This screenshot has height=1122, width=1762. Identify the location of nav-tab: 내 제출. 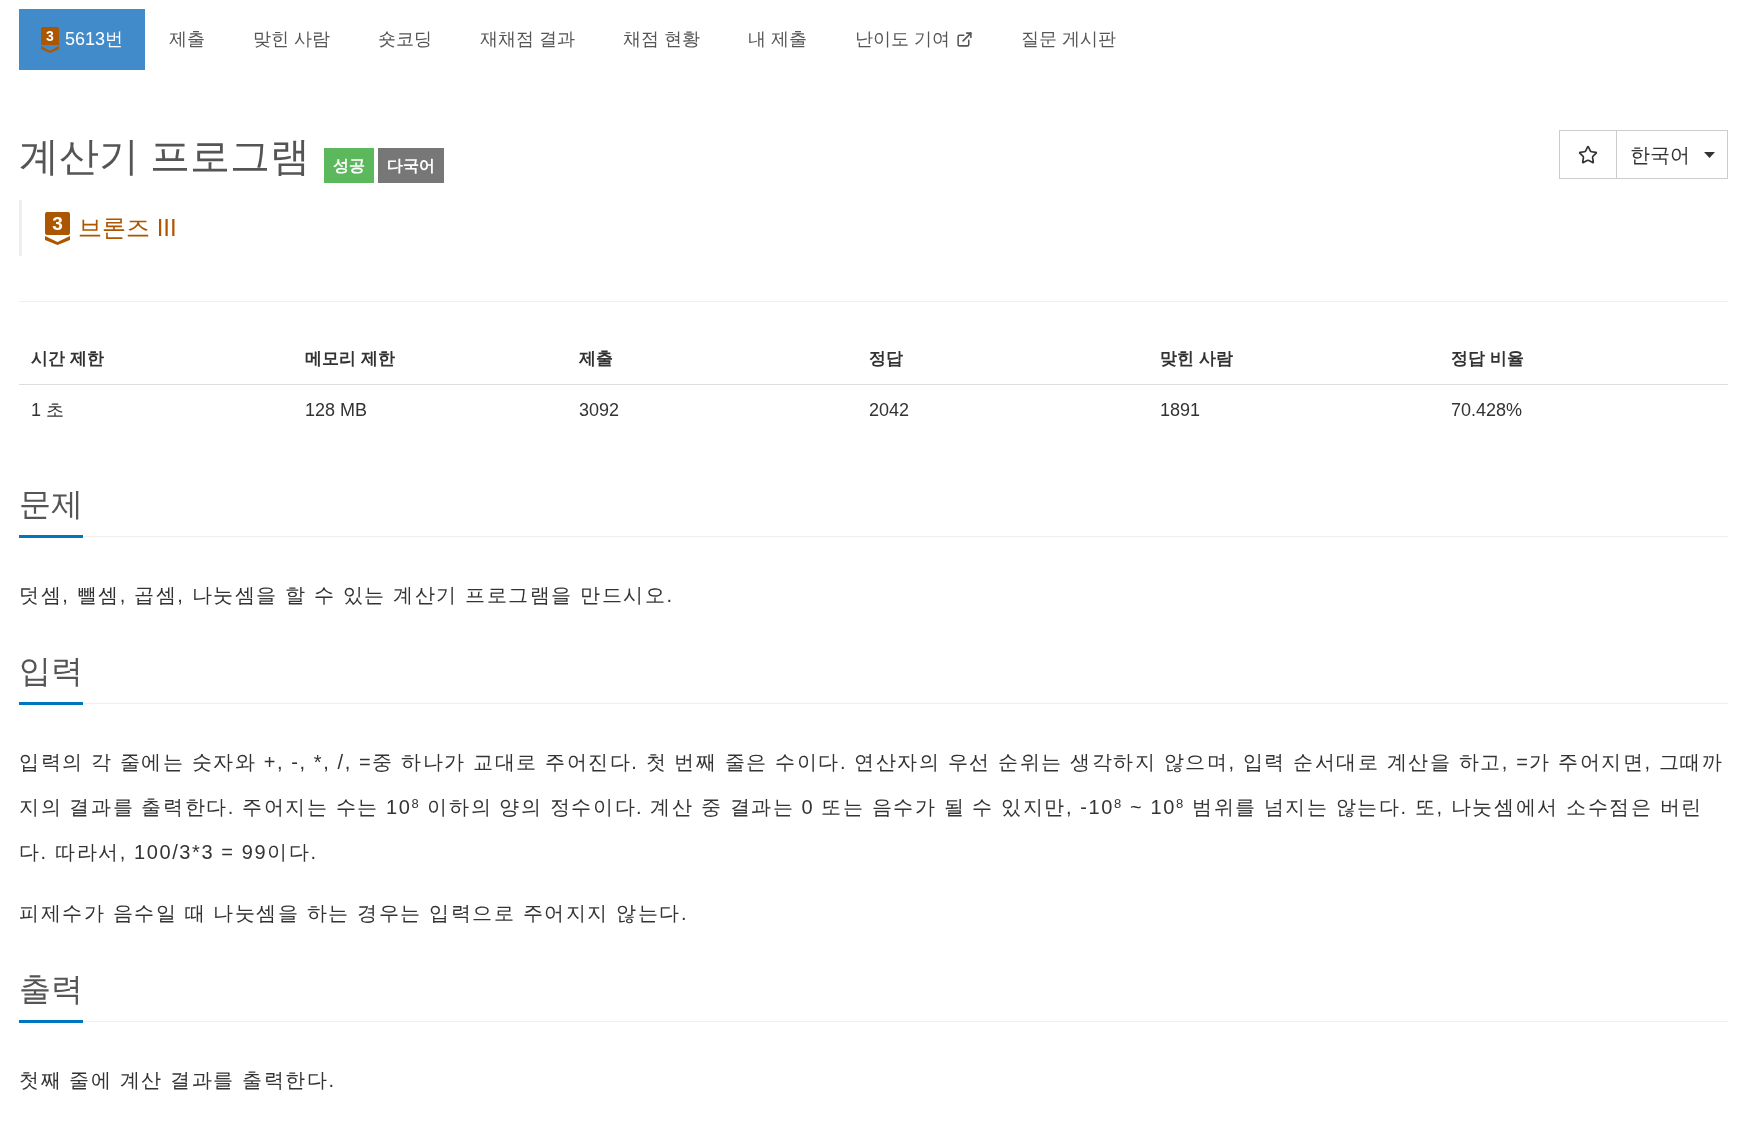
(778, 39).